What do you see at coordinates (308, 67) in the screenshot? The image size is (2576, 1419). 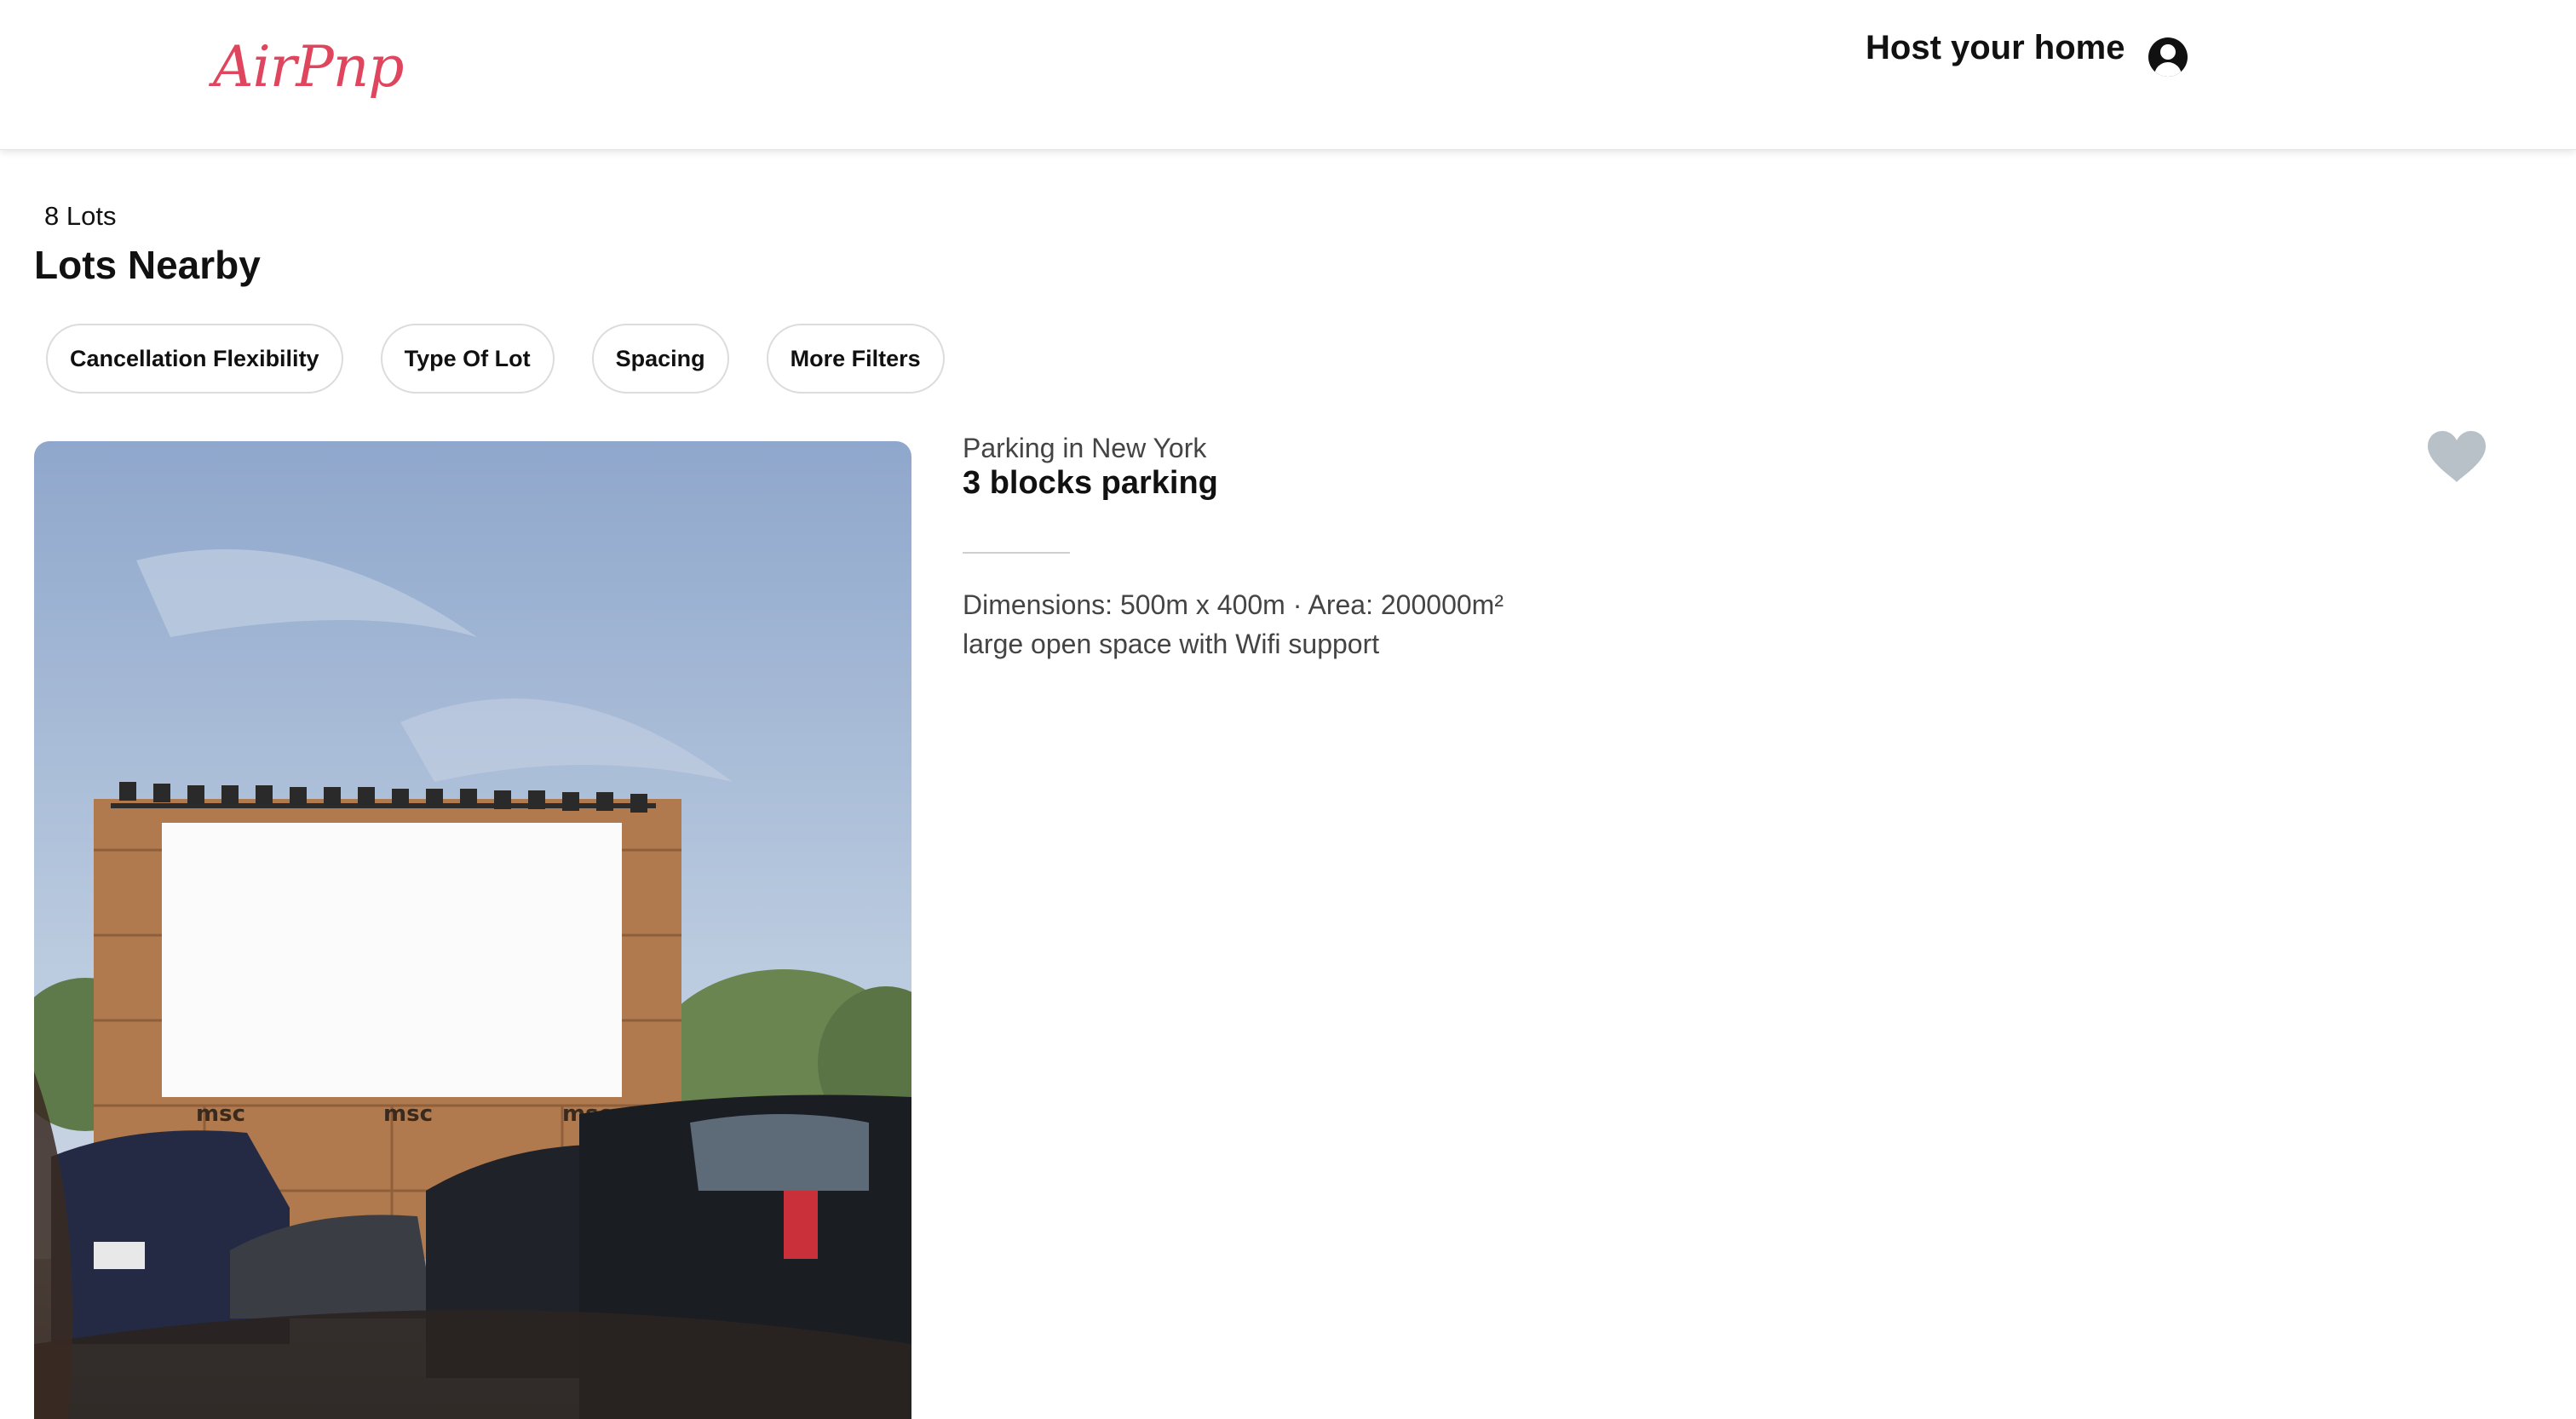 I see `brand-logo: AirPnp` at bounding box center [308, 67].